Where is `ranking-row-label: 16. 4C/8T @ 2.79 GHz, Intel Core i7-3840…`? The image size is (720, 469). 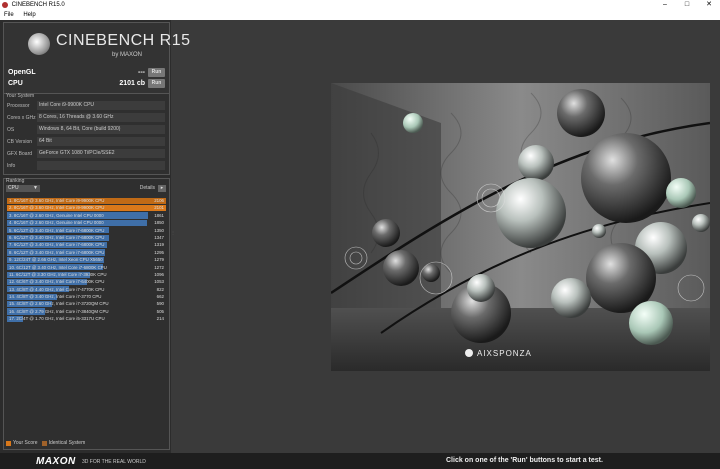
ranking-row-label: 16. 4C/8T @ 2.79 GHz, Intel Core i7-3840… is located at coordinates (59, 311).